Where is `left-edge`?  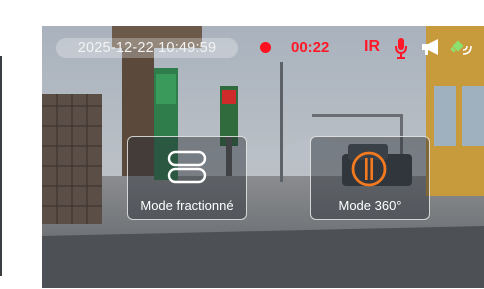
left-edge is located at coordinates (1, 166).